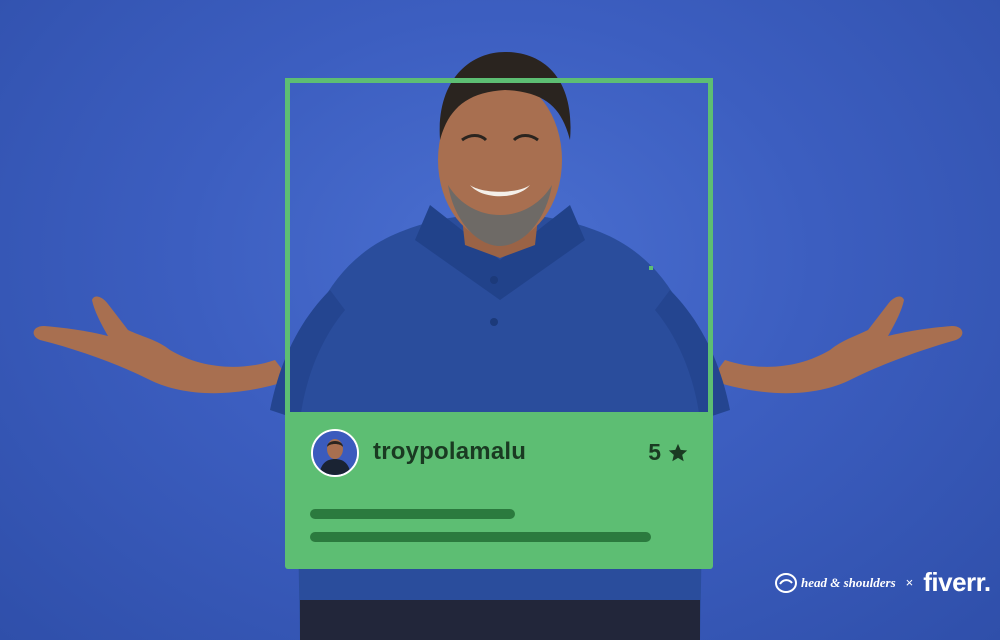 The height and width of the screenshot is (640, 1000). I want to click on rating: 5, so click(668, 452).